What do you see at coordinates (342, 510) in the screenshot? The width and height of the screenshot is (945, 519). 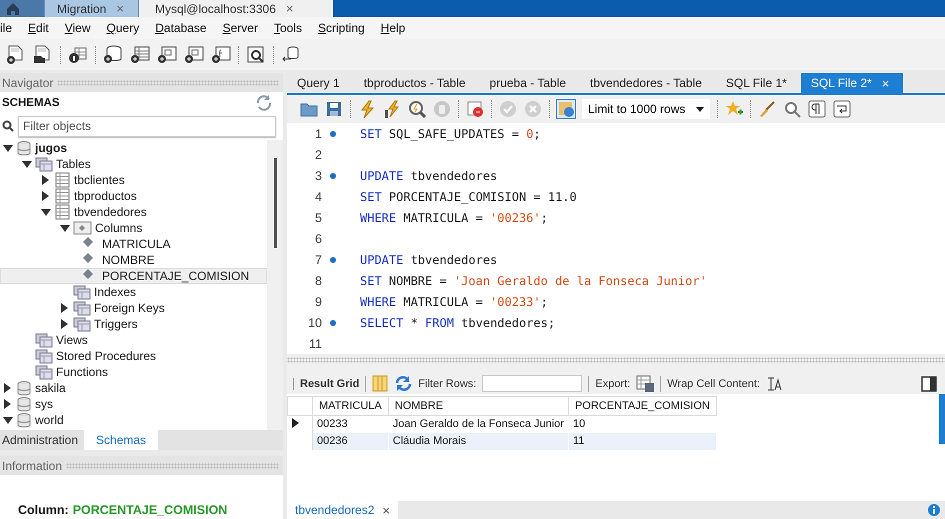 I see `result-tab: tbvendedores2 ×` at bounding box center [342, 510].